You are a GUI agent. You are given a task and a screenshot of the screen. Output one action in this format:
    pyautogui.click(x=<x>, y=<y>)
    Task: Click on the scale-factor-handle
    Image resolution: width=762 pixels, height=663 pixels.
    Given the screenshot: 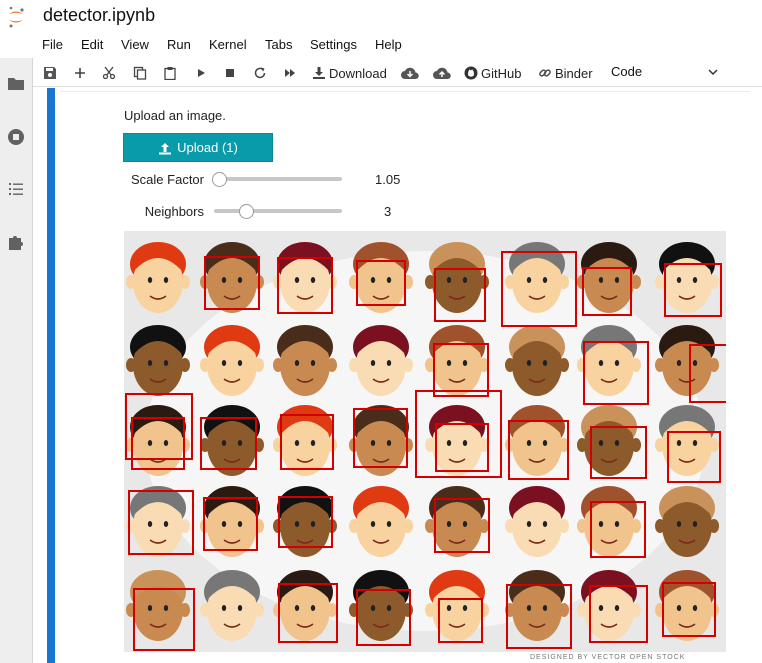 What is the action you would take?
    pyautogui.click(x=219, y=179)
    